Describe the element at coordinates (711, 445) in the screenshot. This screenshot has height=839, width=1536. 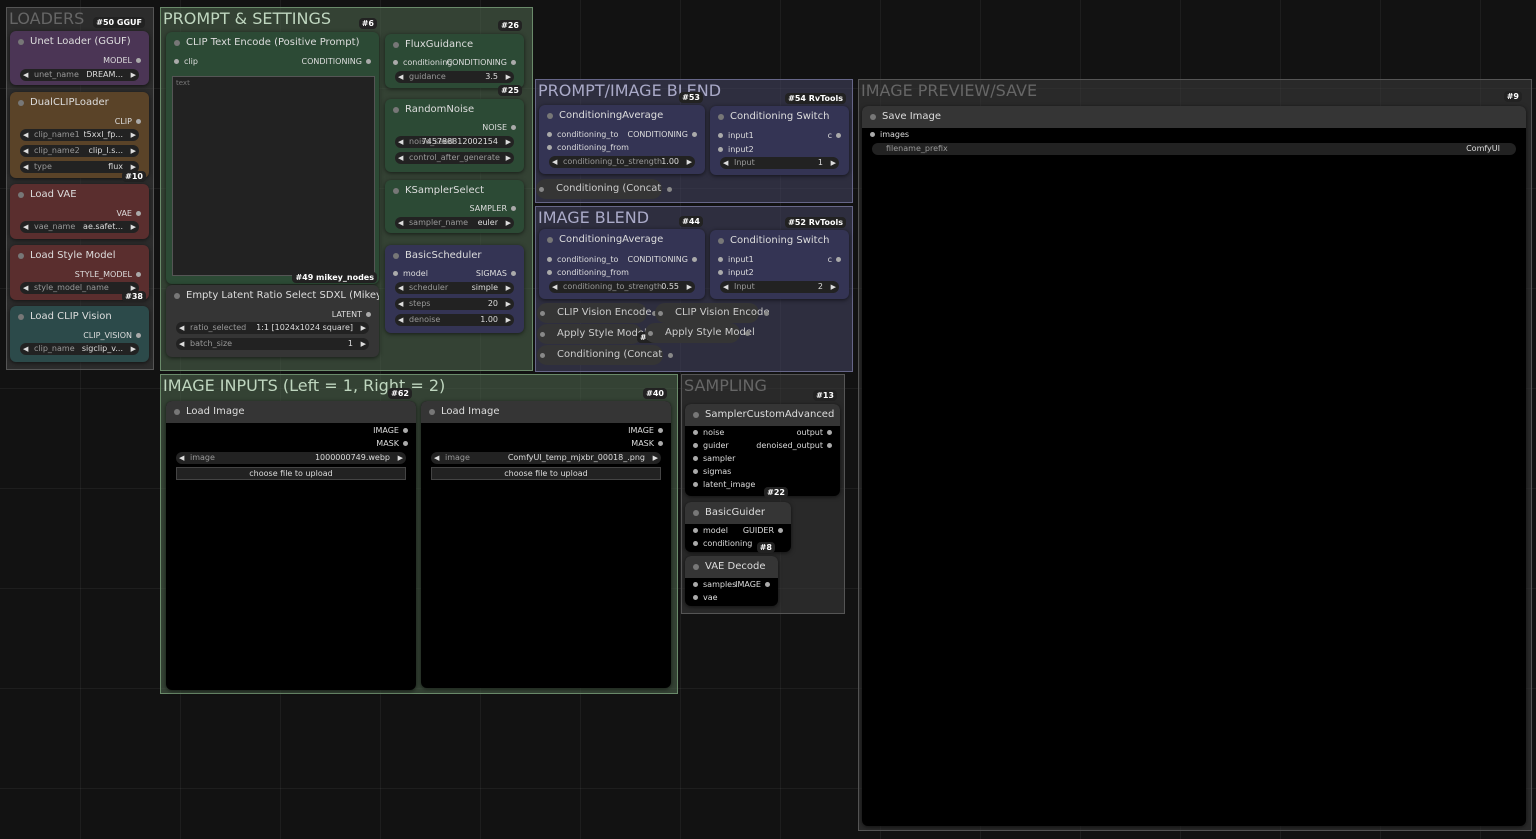
I see `input-guider: guider` at that location.